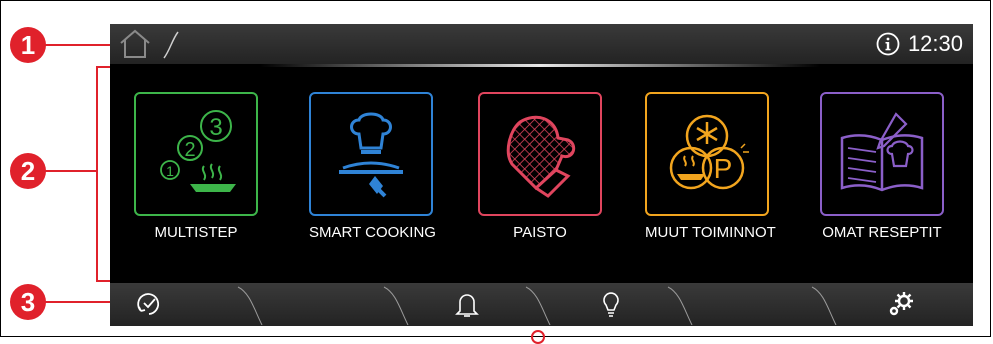 Image resolution: width=993 pixels, height=344 pixels. I want to click on callout-2-bracket, so click(97, 174).